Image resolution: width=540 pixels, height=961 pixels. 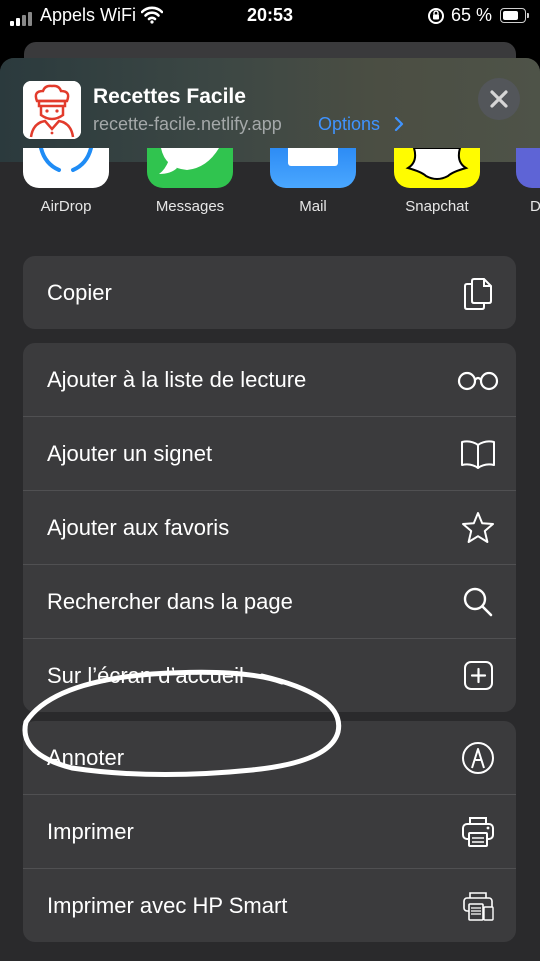 I want to click on options-link: Options, so click(x=349, y=124).